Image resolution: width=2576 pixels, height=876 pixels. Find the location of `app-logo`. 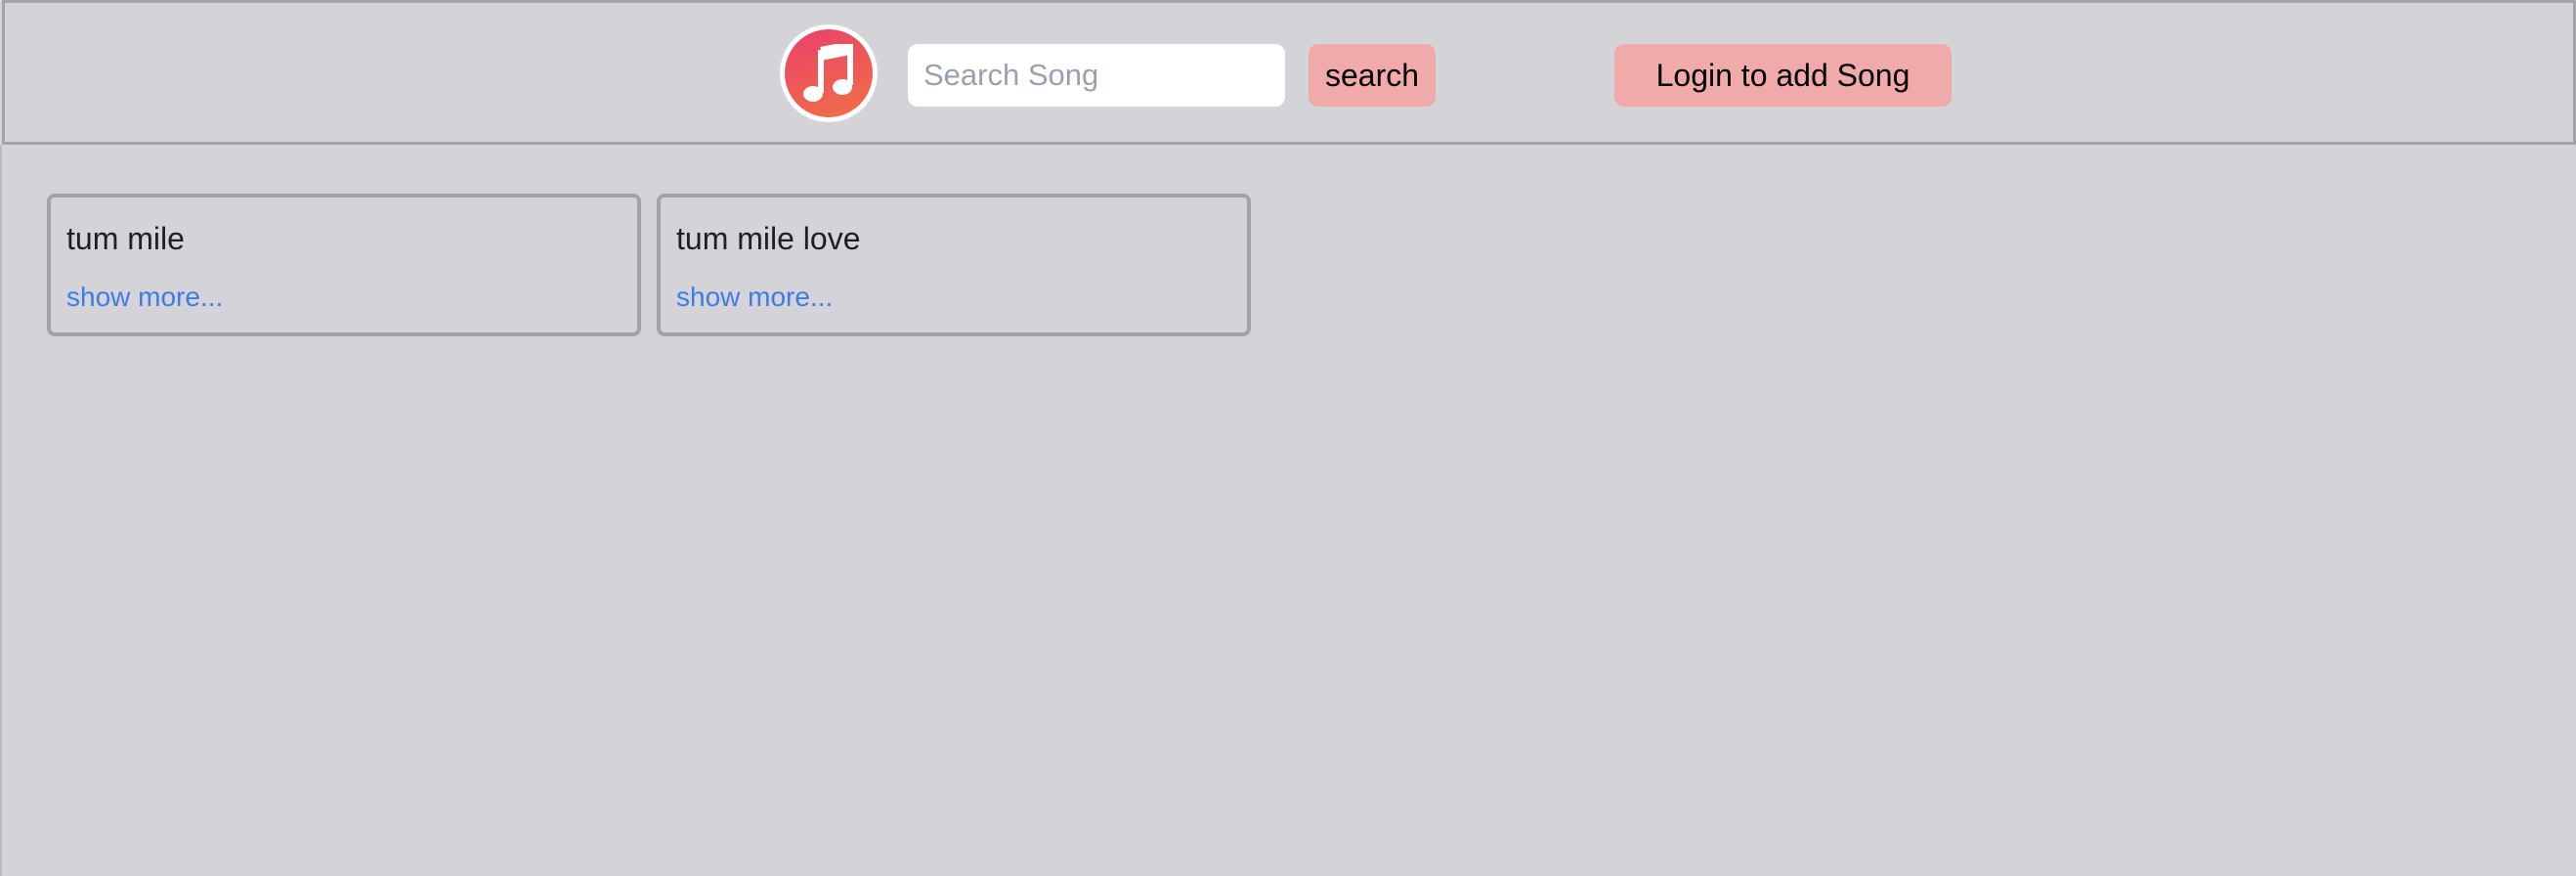

app-logo is located at coordinates (829, 73).